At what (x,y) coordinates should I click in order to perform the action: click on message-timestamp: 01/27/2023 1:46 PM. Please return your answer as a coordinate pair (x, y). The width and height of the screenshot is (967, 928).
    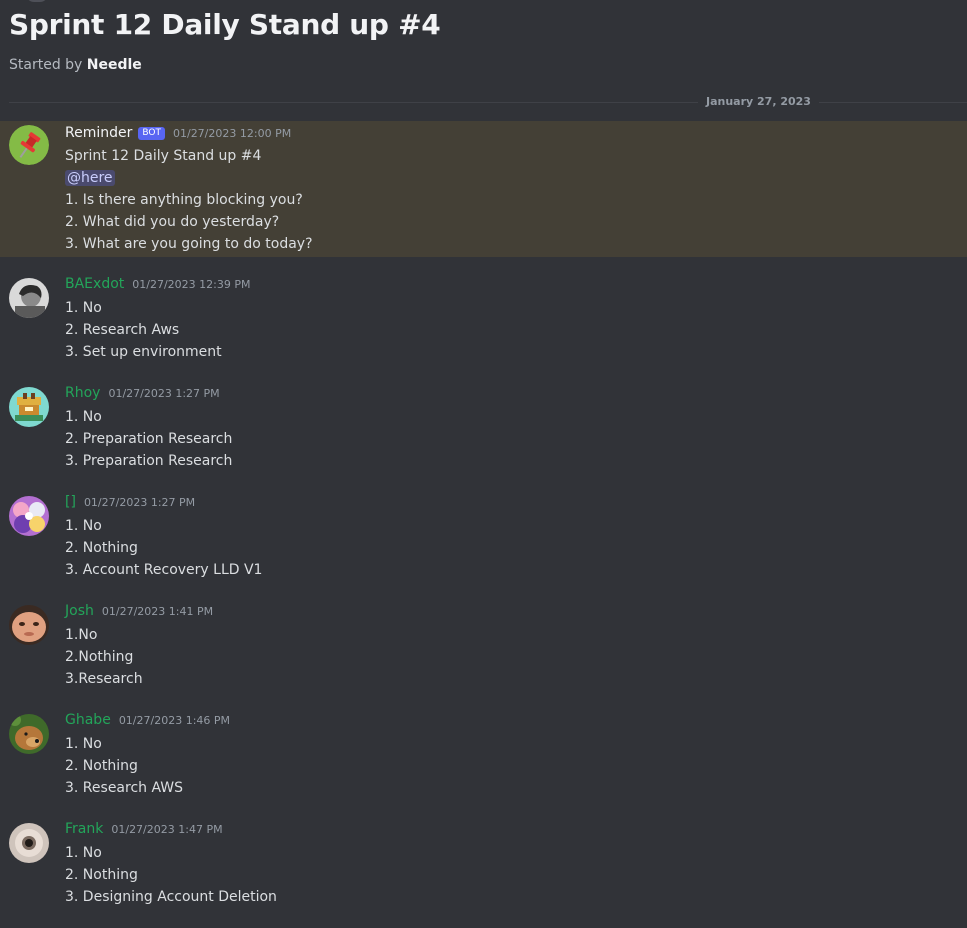
    Looking at the image, I should click on (174, 720).